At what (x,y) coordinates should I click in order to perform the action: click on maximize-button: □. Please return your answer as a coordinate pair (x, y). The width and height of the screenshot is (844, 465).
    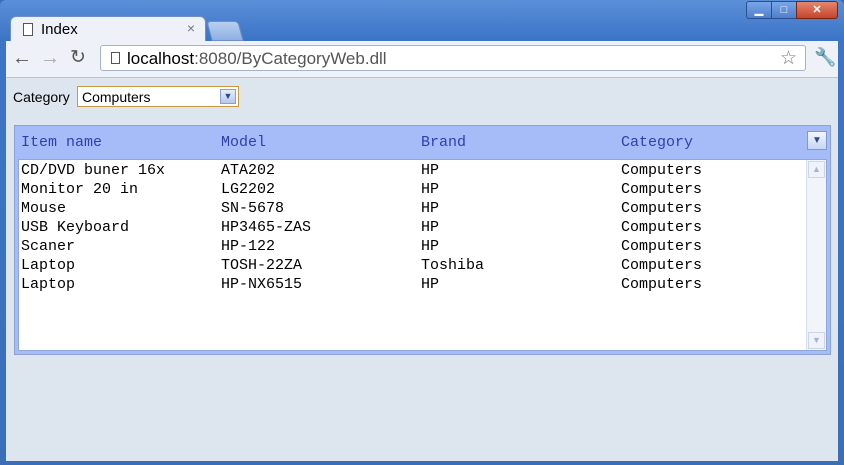
    Looking at the image, I should click on (784, 10).